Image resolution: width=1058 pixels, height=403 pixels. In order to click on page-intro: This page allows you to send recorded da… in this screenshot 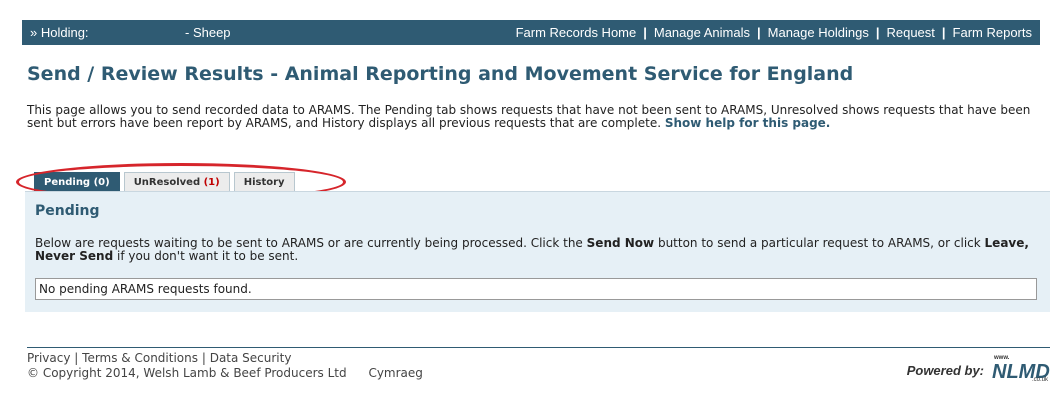, I will do `click(534, 117)`.